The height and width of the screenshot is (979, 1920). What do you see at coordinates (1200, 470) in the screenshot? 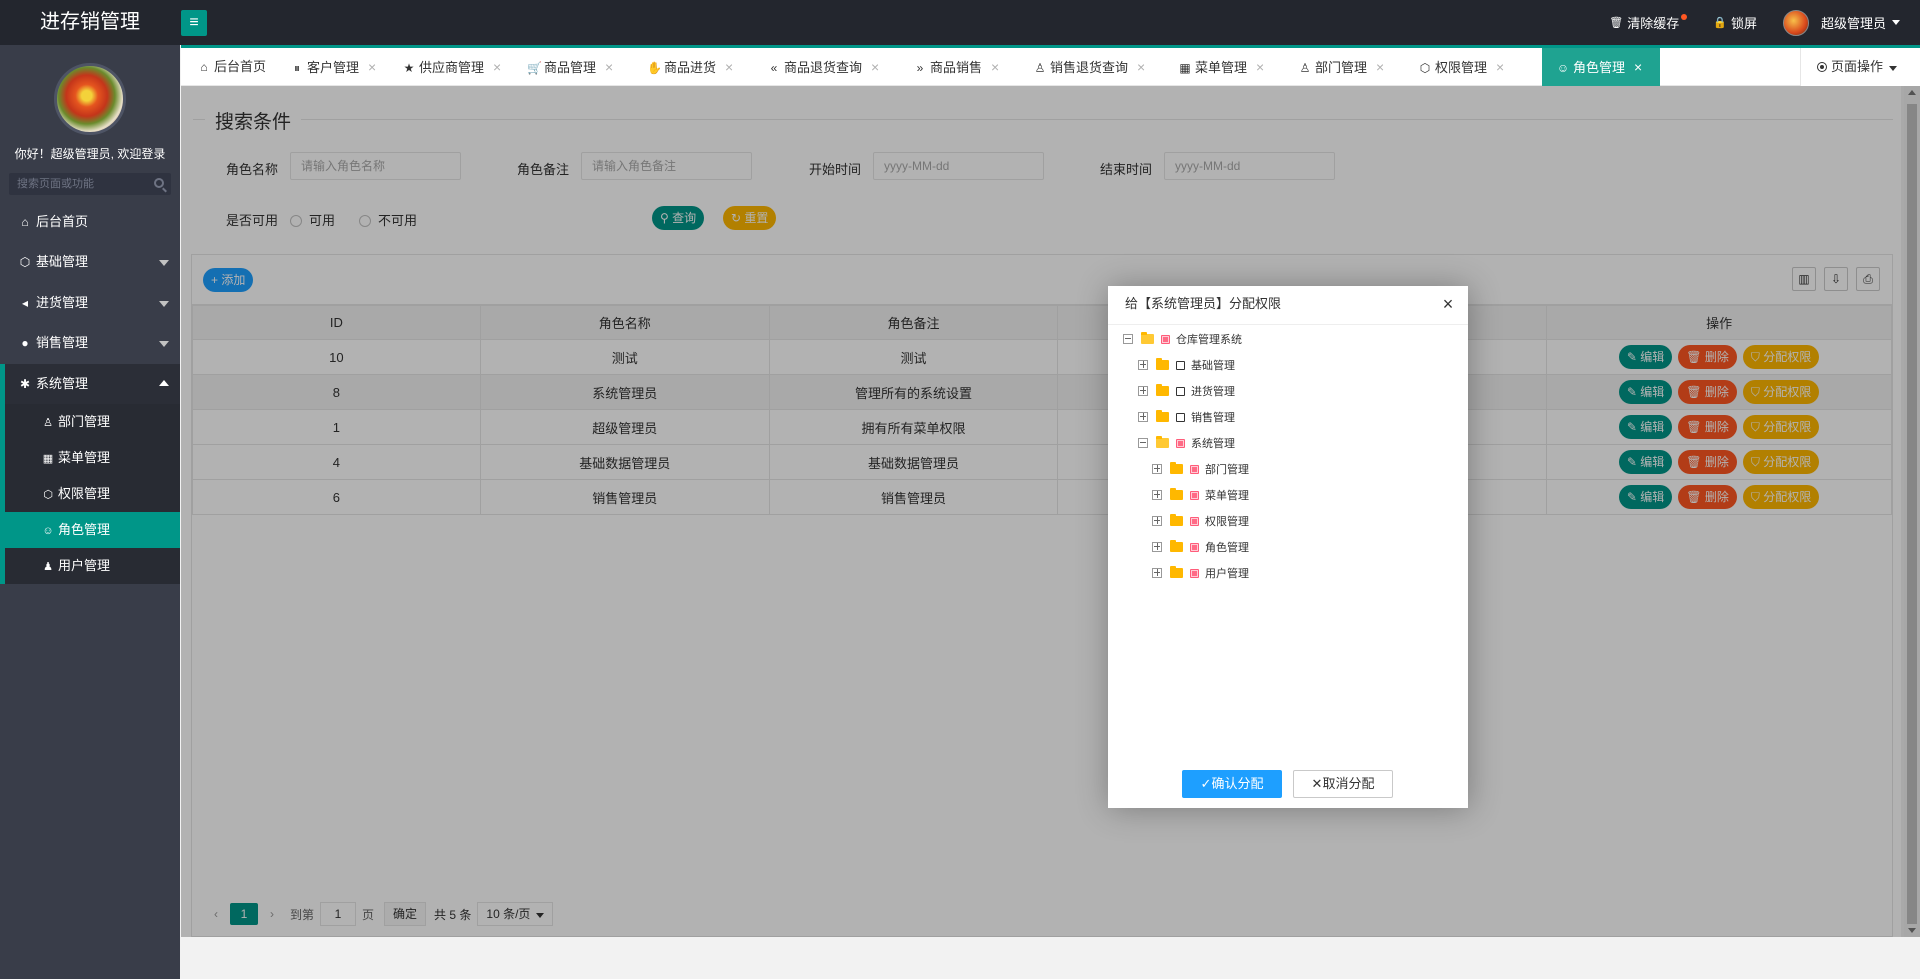
I see `tree-node-dept: 部门管理` at bounding box center [1200, 470].